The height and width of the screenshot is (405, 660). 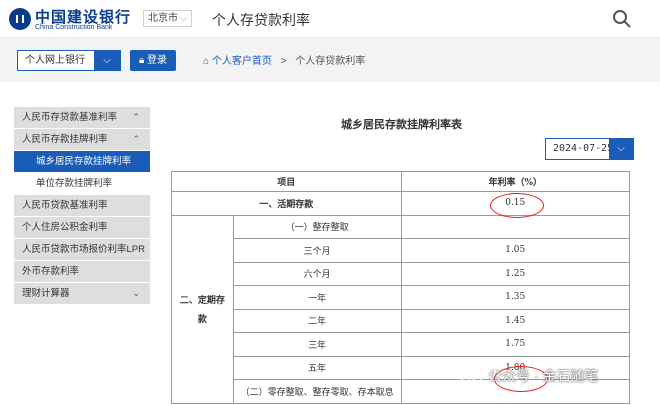 I want to click on term-cell: 二年, so click(x=317, y=320).